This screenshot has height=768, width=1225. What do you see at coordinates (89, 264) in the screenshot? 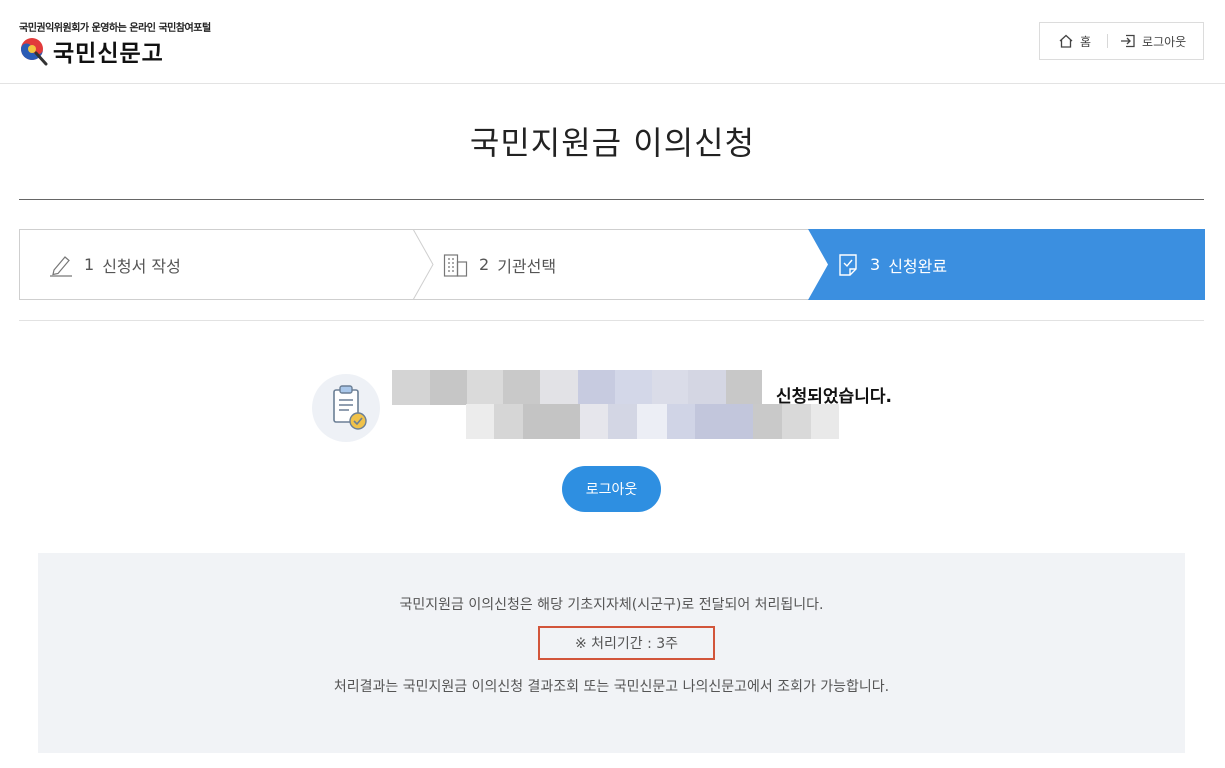
I see `step-1-number: 1` at bounding box center [89, 264].